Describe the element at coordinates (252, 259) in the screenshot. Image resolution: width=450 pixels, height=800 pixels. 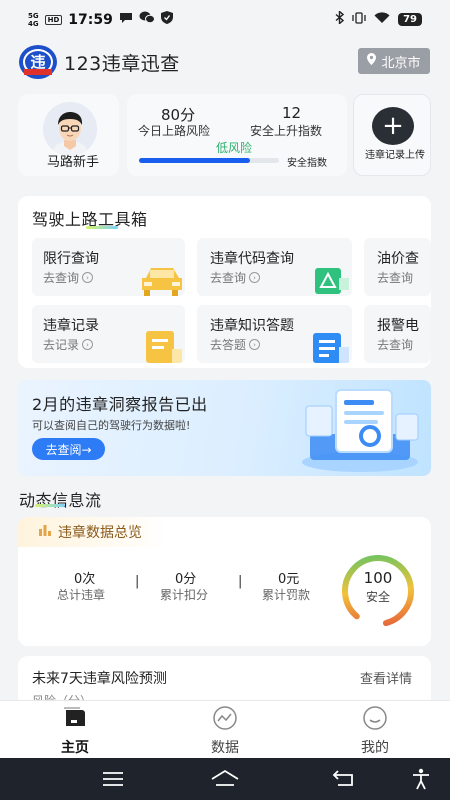
I see `tile-title: 违章代码查询` at that location.